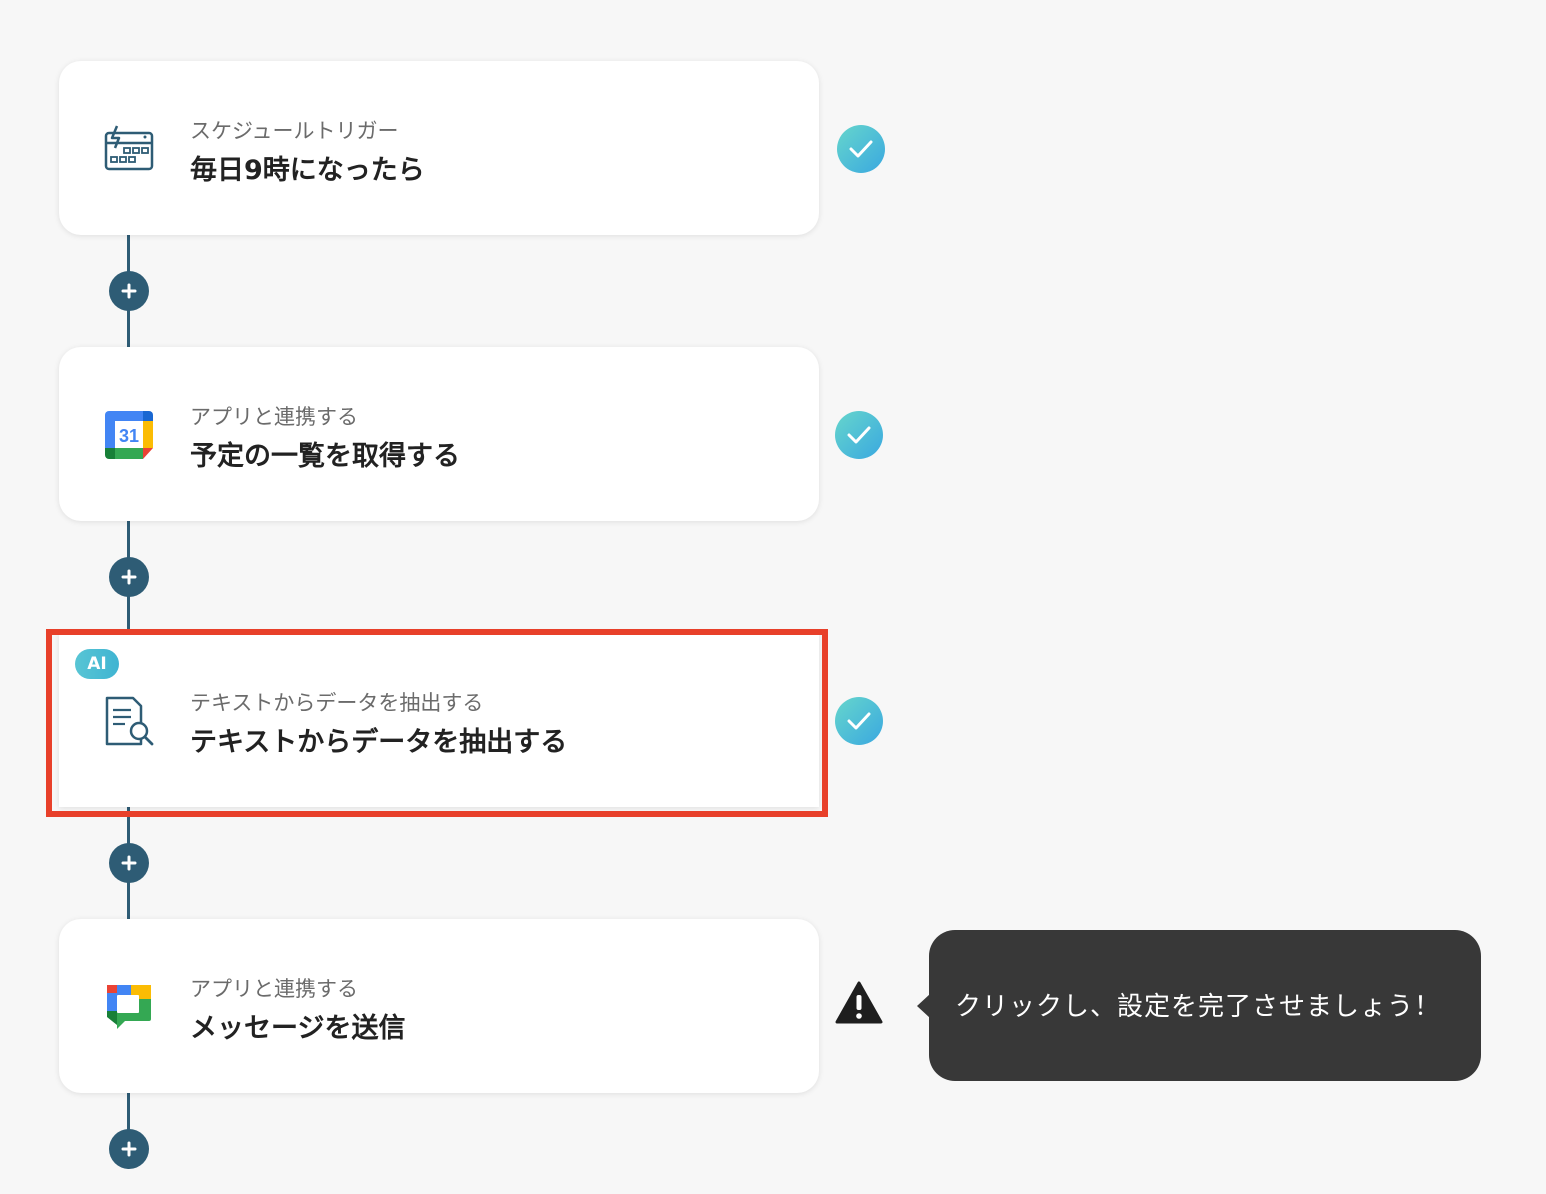  I want to click on step-title: 毎日9時になったら, so click(307, 170).